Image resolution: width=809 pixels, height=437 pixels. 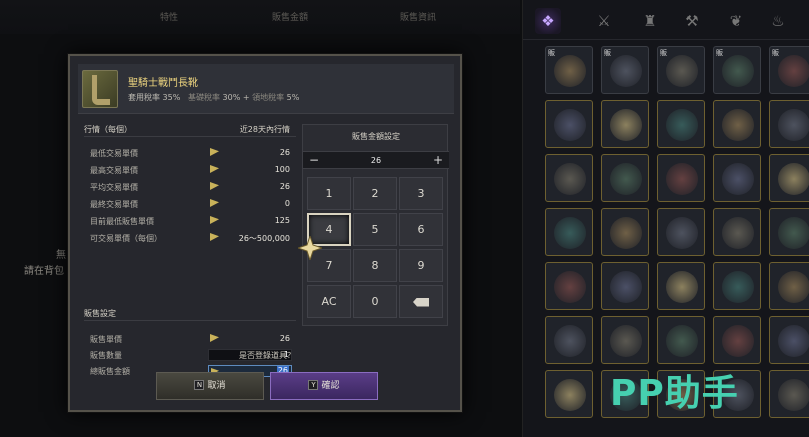 I want to click on market-row: 最高交易單價 100, so click(x=193, y=170).